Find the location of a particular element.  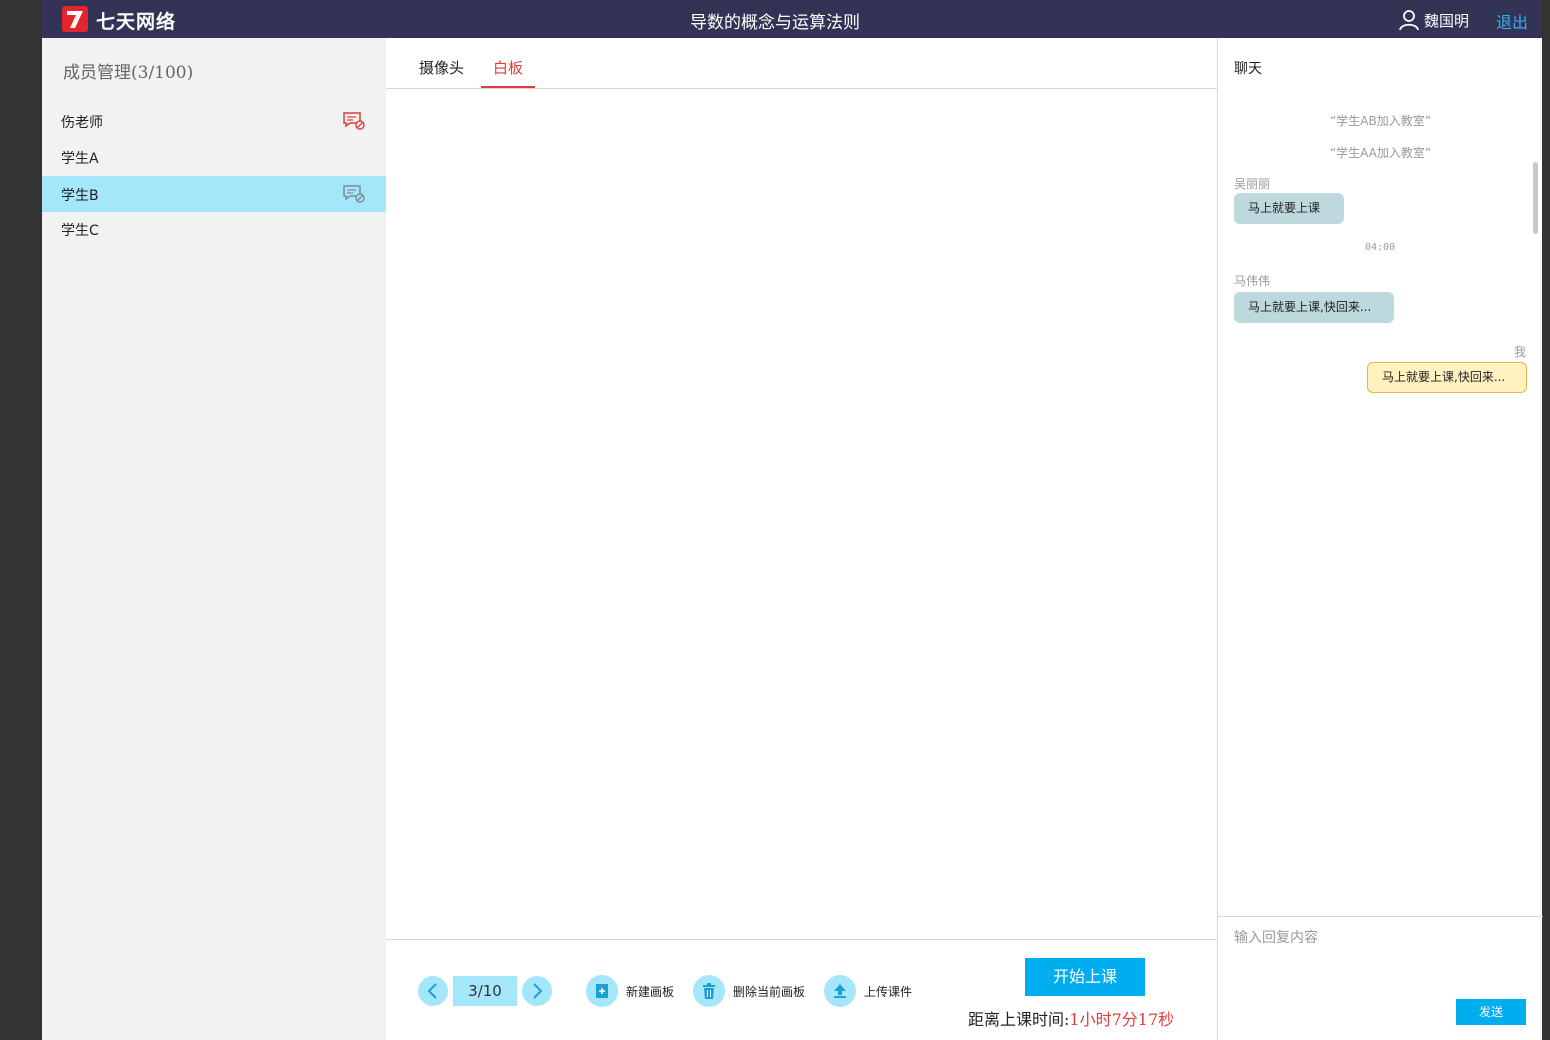

upload-icon is located at coordinates (840, 991).